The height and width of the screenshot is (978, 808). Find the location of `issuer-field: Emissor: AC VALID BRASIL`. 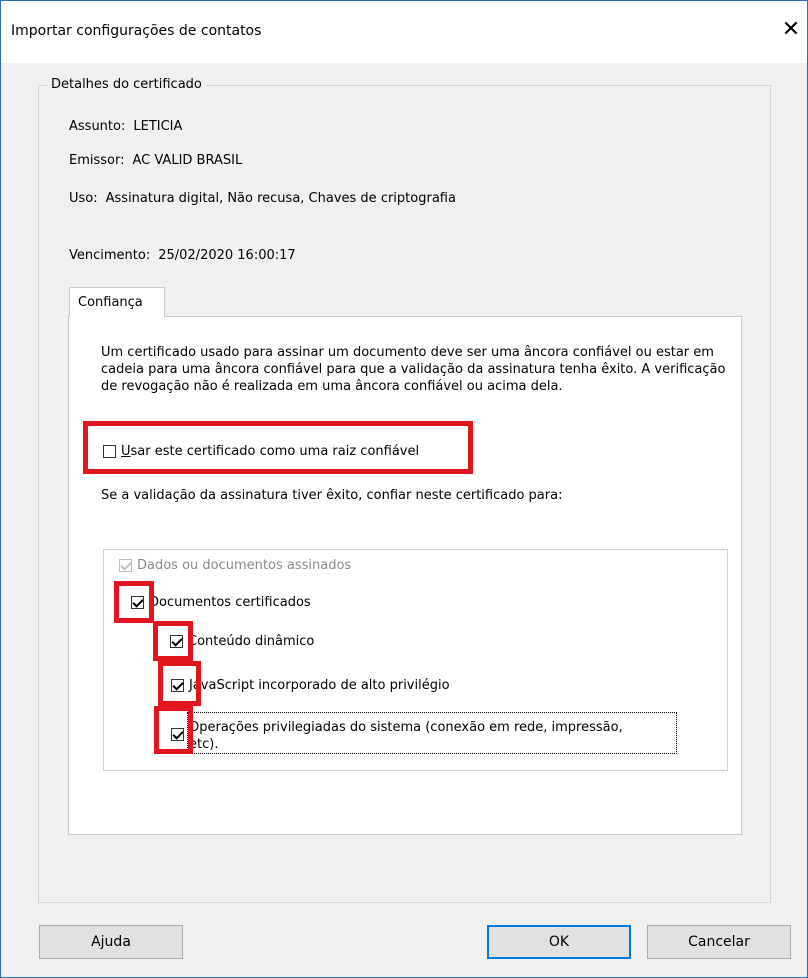

issuer-field: Emissor: AC VALID BRASIL is located at coordinates (155, 160).